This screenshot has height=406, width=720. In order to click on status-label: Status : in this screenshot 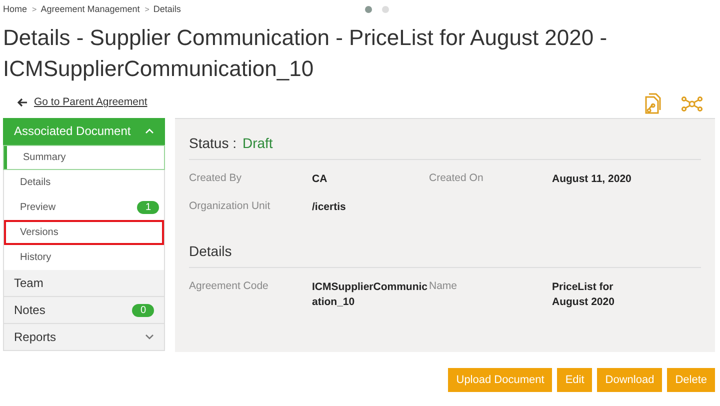, I will do `click(212, 143)`.